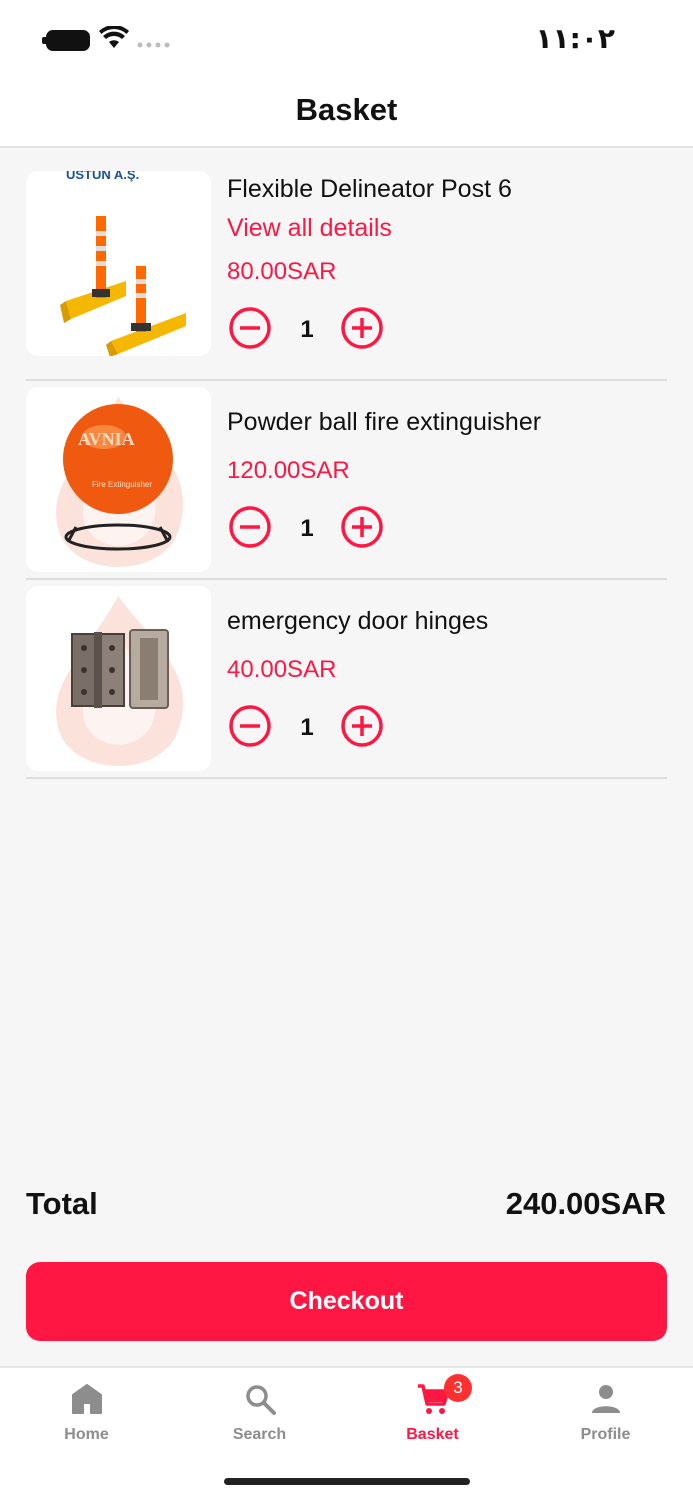 The width and height of the screenshot is (693, 1500). I want to click on tab-label: Basket, so click(432, 1434).